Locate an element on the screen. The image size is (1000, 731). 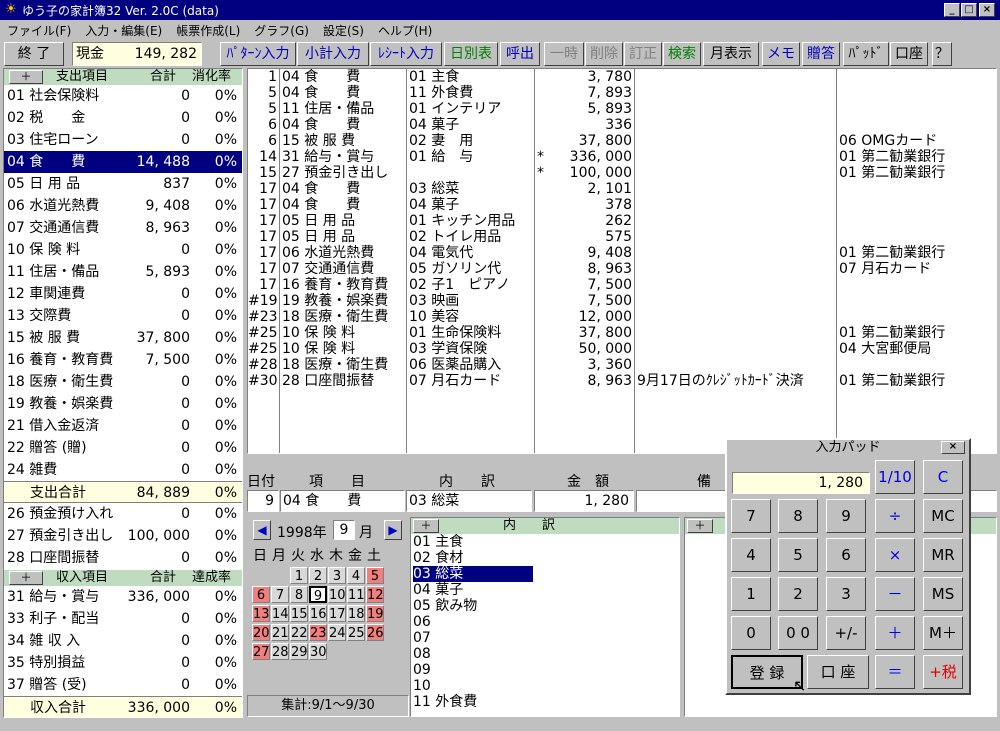
calendar-day: 28 is located at coordinates (280, 651).